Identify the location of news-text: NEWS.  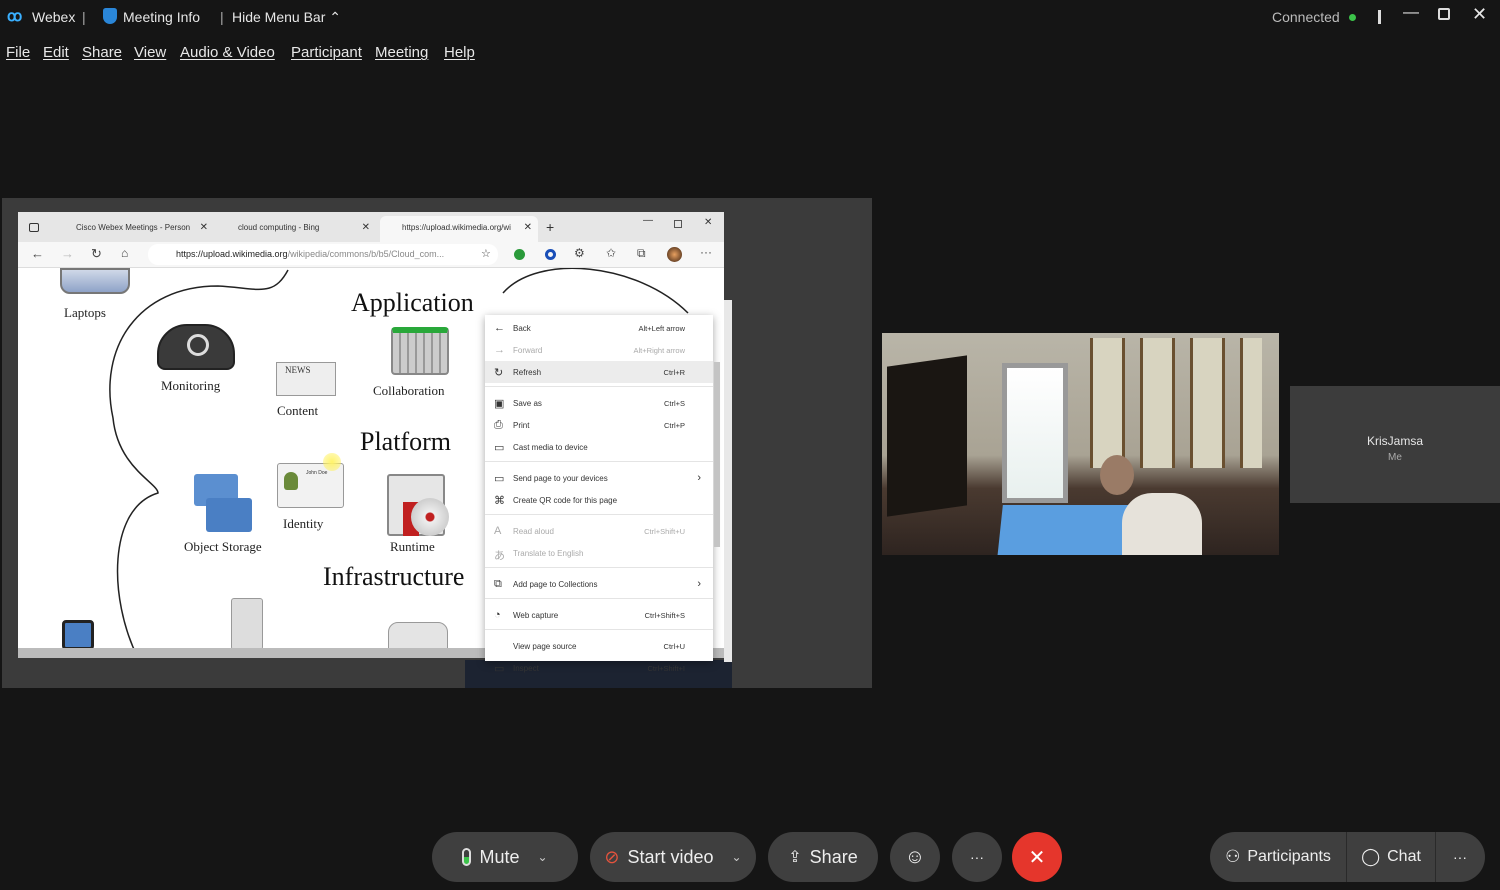
(298, 370).